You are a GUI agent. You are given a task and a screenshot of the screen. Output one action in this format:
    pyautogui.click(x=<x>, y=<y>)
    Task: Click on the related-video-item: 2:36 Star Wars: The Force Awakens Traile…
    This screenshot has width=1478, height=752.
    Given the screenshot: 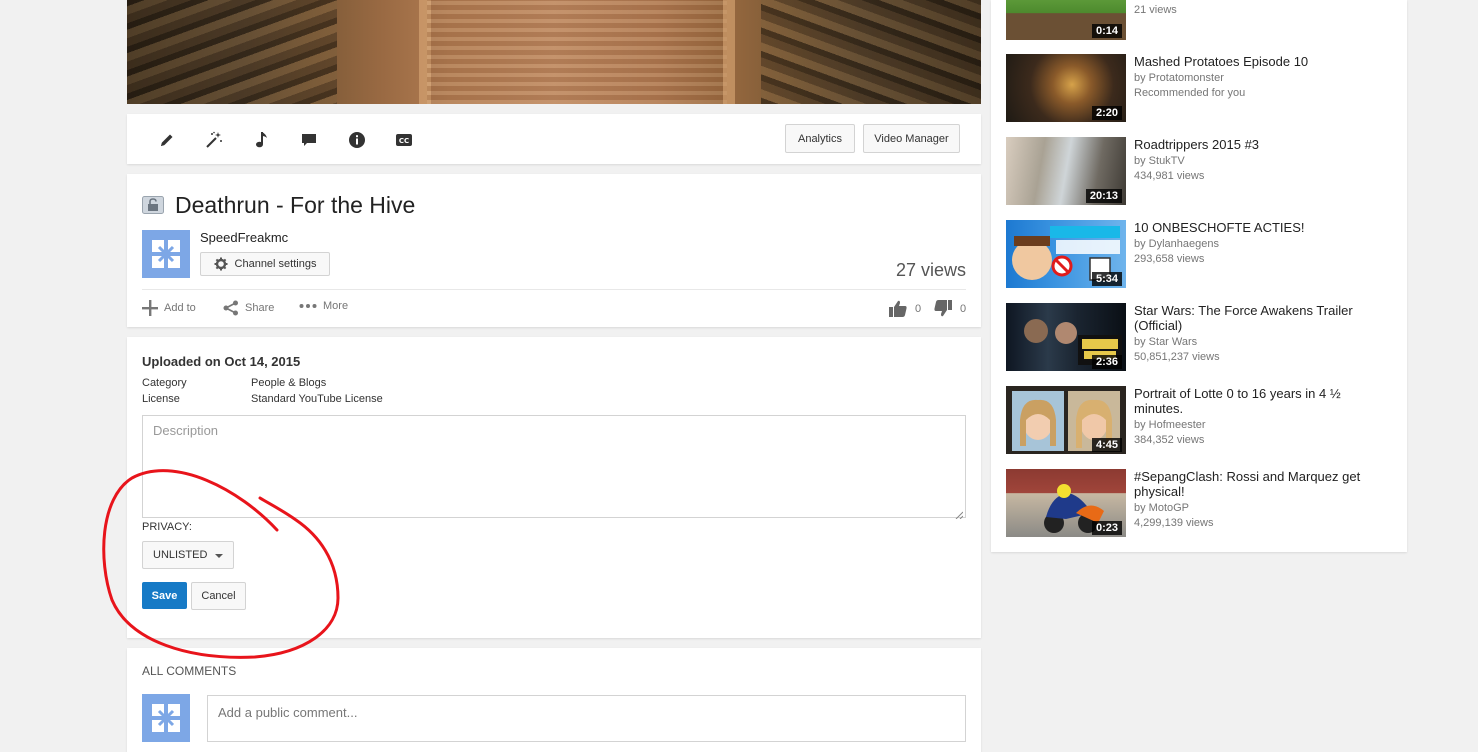 What is the action you would take?
    pyautogui.click(x=1206, y=337)
    